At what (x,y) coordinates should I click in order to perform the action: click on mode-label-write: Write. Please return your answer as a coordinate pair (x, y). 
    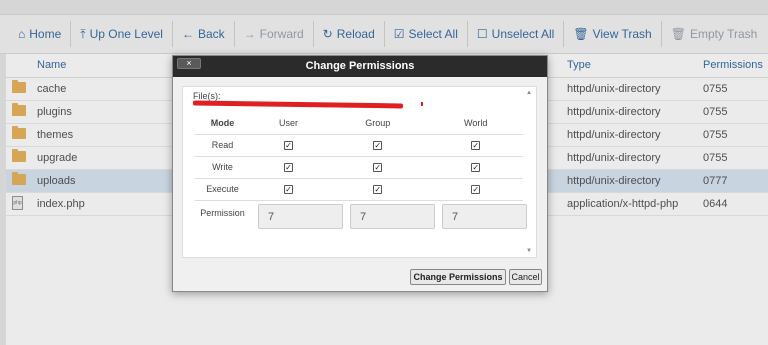
    Looking at the image, I should click on (222, 167).